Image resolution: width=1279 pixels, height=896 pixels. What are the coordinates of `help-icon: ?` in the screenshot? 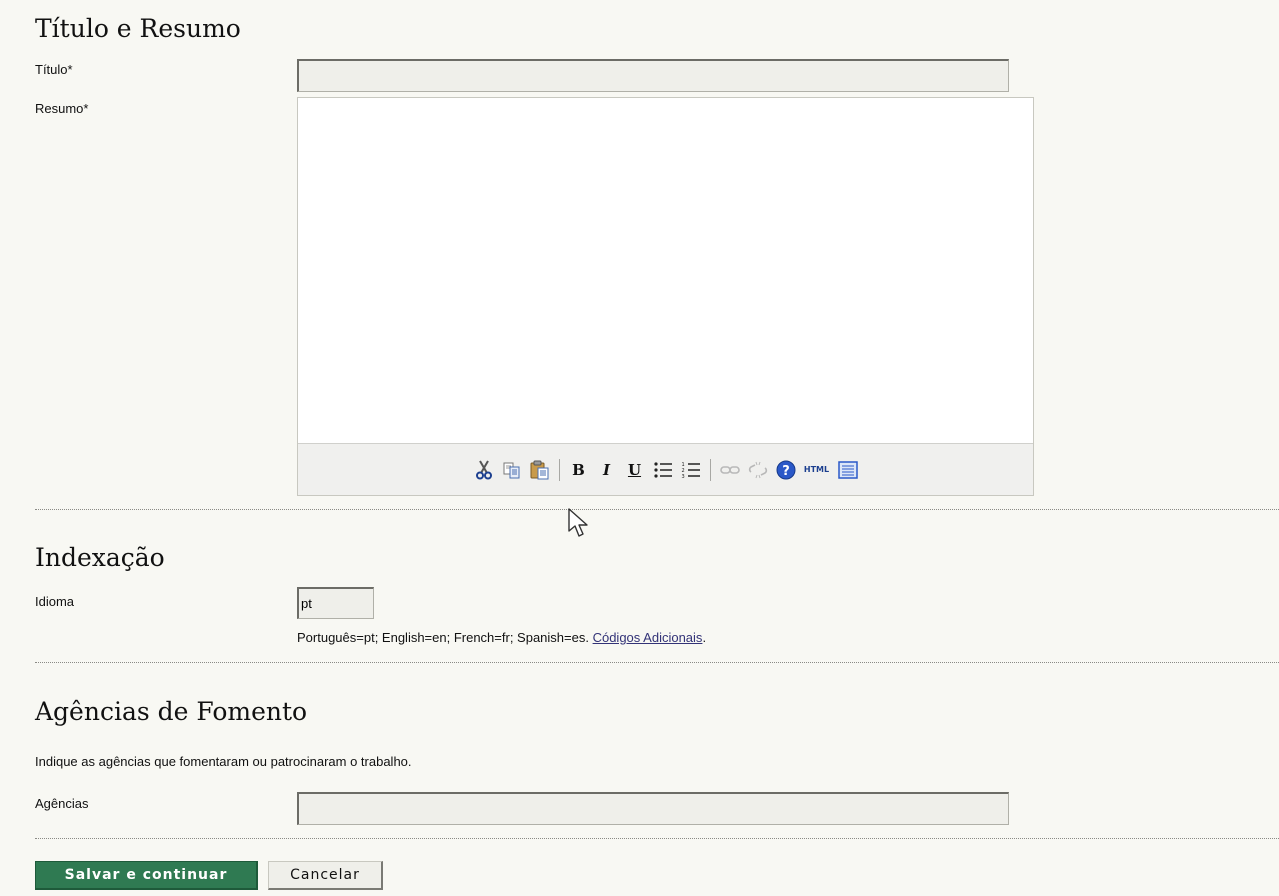 It's located at (786, 470).